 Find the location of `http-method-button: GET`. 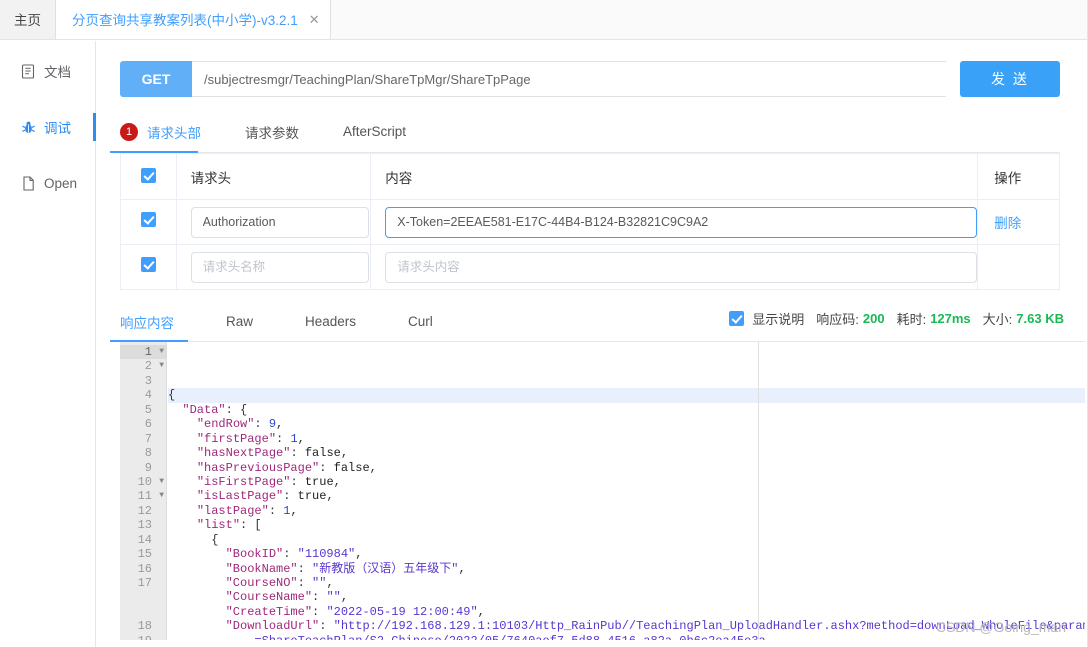

http-method-button: GET is located at coordinates (156, 79).